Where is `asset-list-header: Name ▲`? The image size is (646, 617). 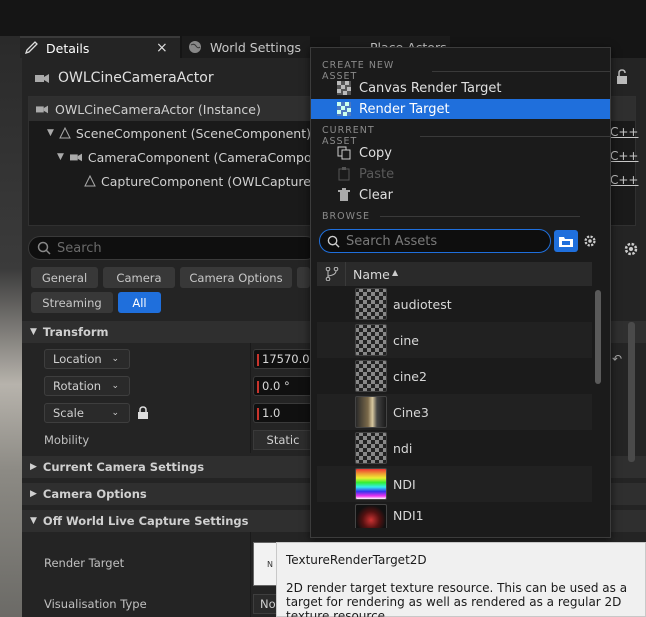 asset-list-header: Name ▲ is located at coordinates (454, 274).